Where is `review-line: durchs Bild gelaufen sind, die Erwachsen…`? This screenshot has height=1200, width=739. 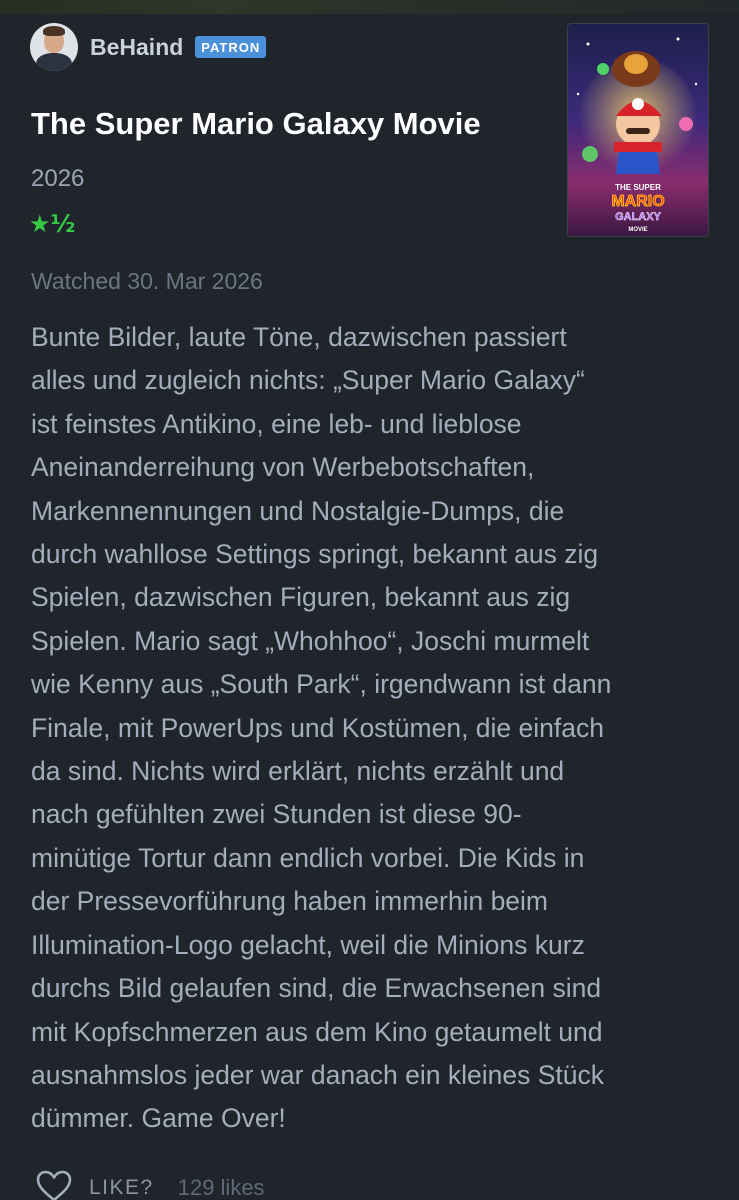 review-line: durchs Bild gelaufen sind, die Erwachsen… is located at coordinates (316, 988).